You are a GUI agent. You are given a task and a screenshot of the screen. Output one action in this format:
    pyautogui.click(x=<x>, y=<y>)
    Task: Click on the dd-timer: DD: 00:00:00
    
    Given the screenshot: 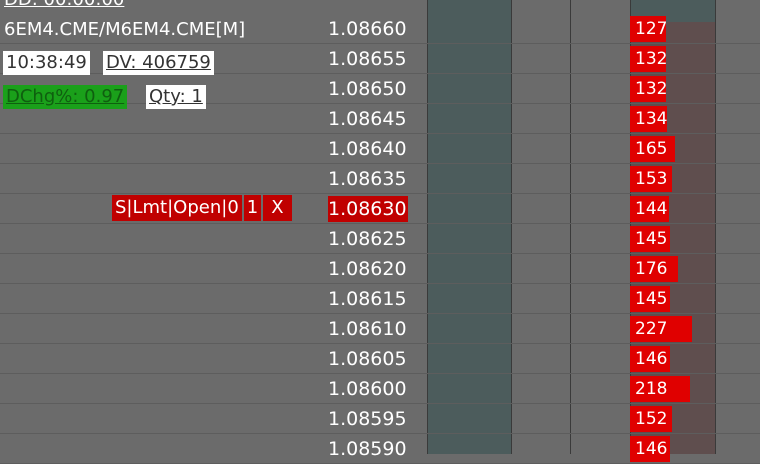 What is the action you would take?
    pyautogui.click(x=64, y=6)
    